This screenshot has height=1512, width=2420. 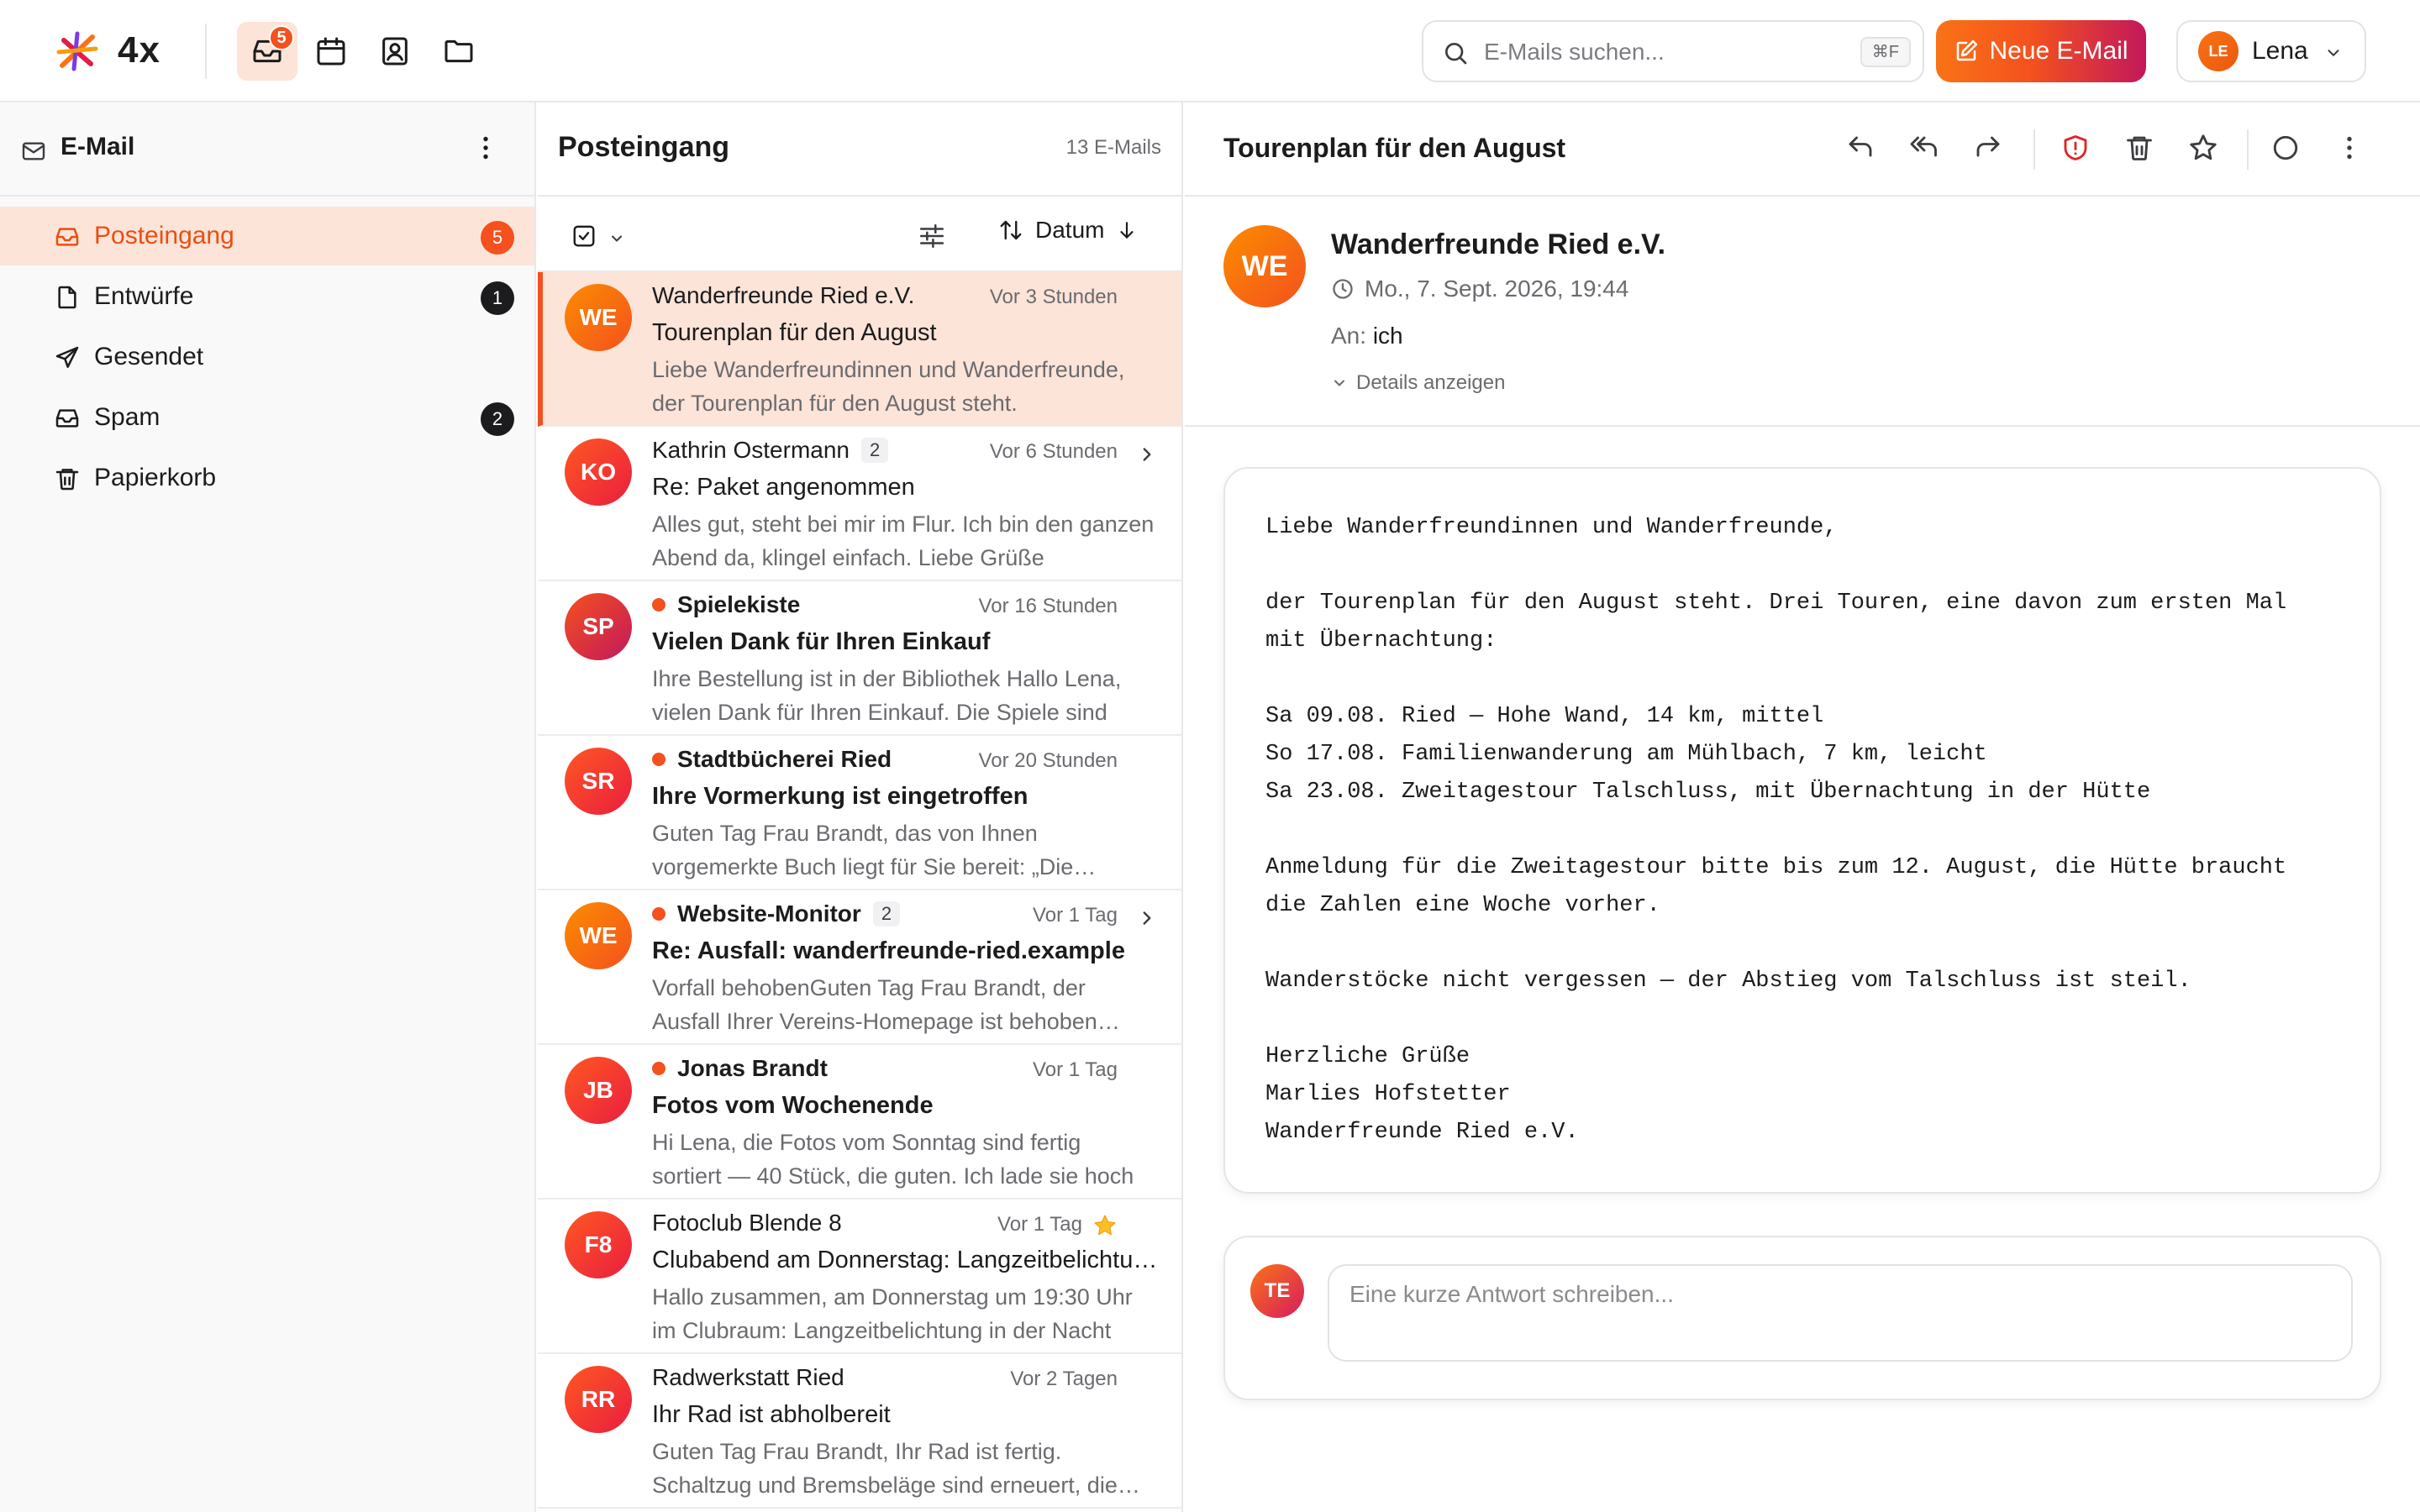 I want to click on sort-arrows-icon, so click(x=1011, y=230).